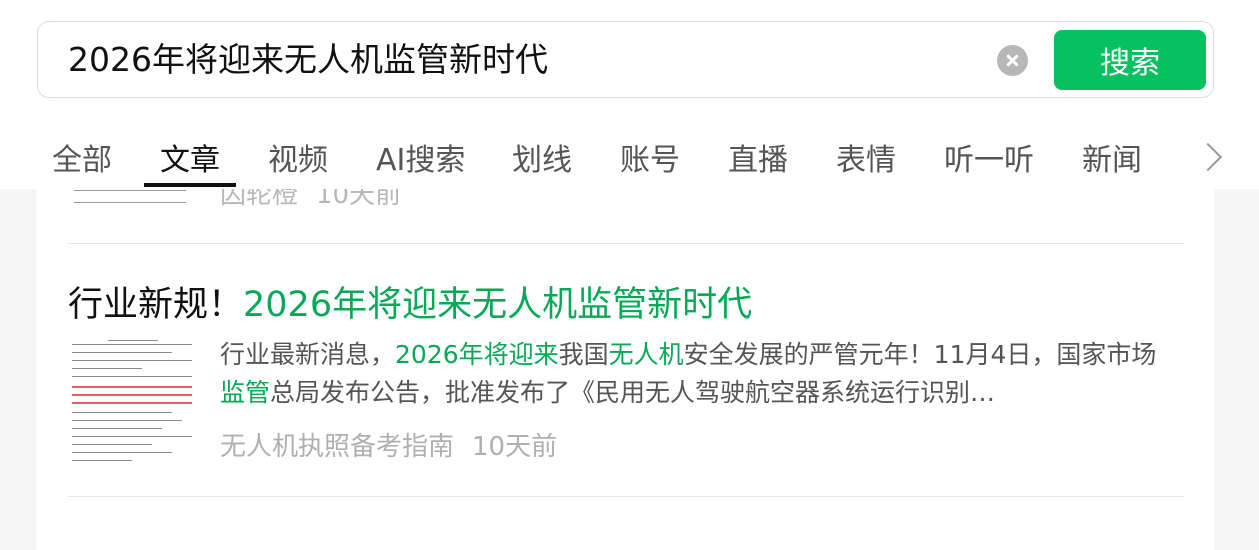 This screenshot has height=550, width=1259. I want to click on clear-search-icon, so click(1012, 60).